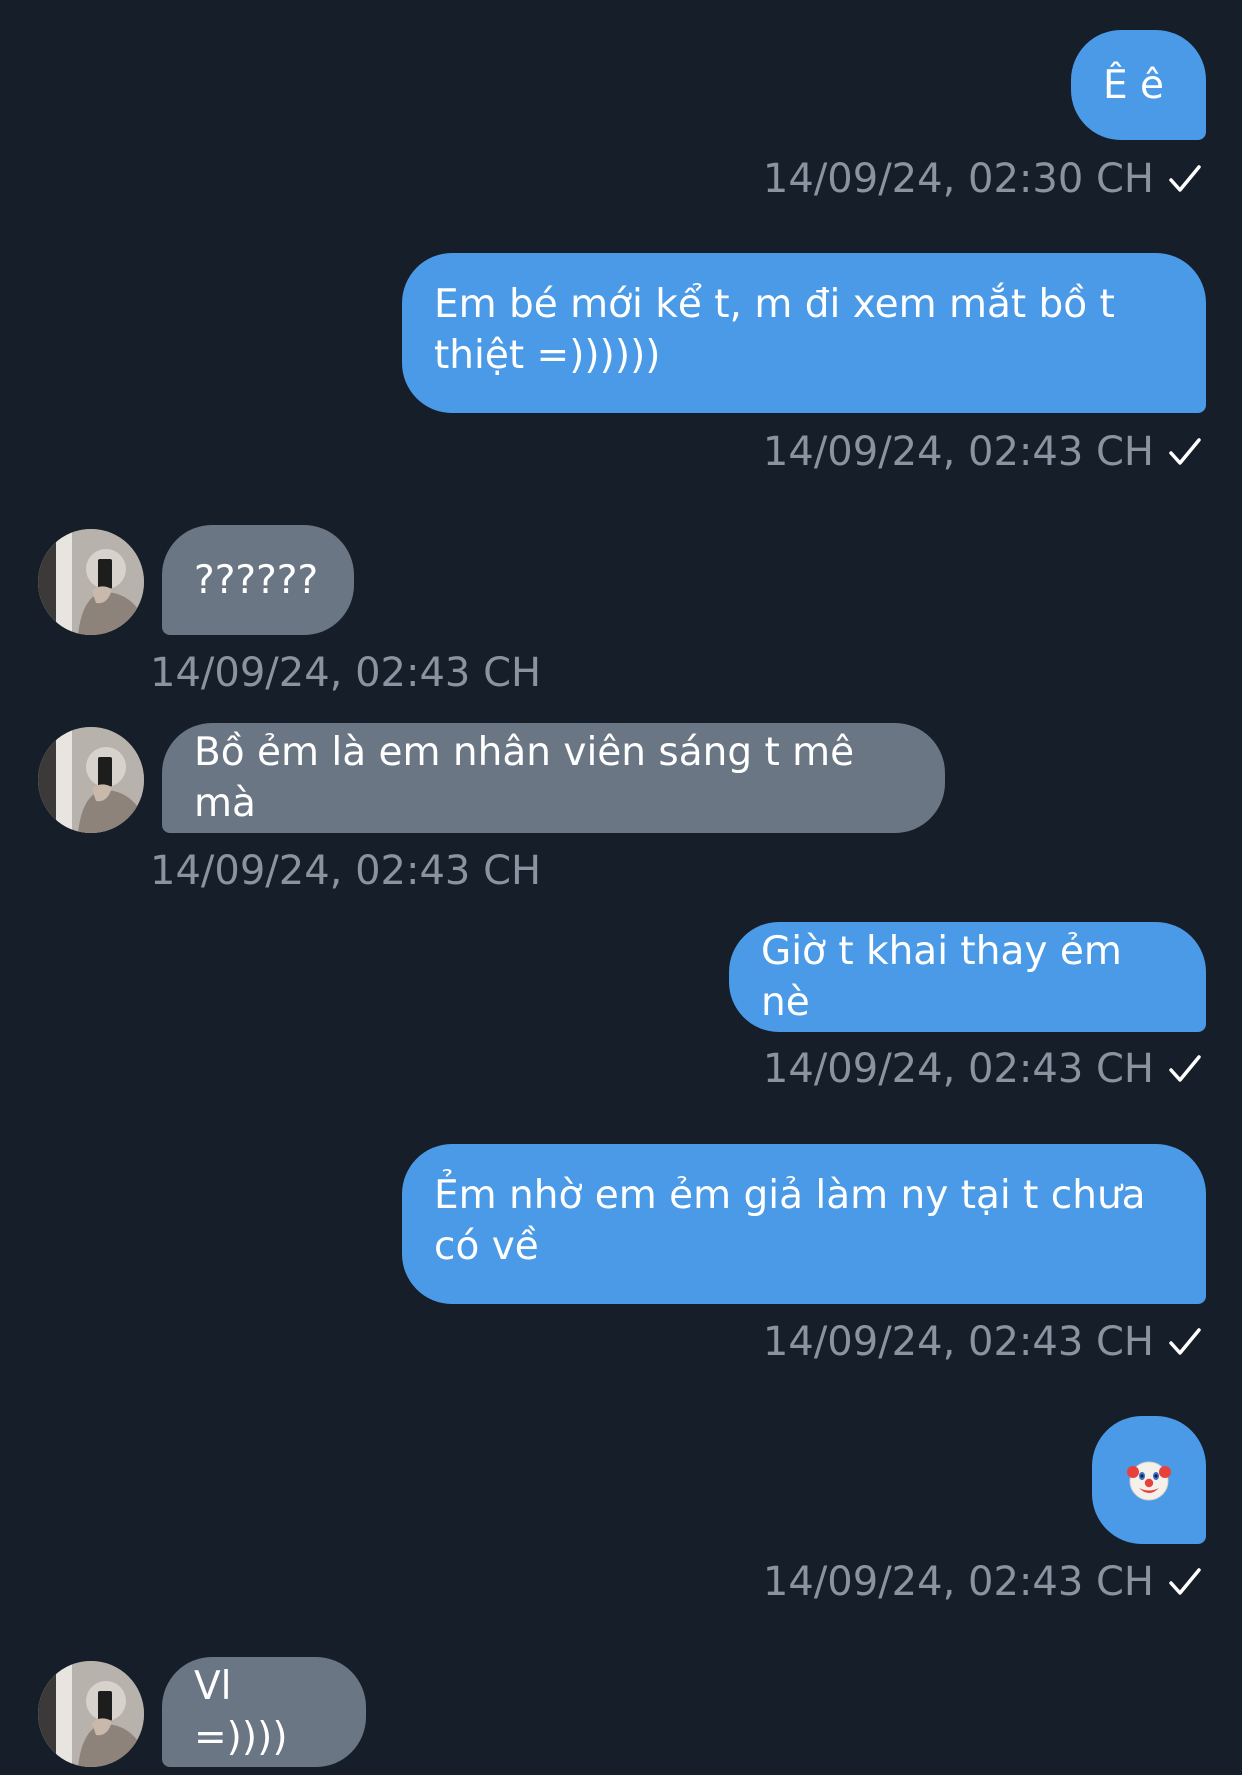  I want to click on message-text: Ê ê, so click(1134, 85).